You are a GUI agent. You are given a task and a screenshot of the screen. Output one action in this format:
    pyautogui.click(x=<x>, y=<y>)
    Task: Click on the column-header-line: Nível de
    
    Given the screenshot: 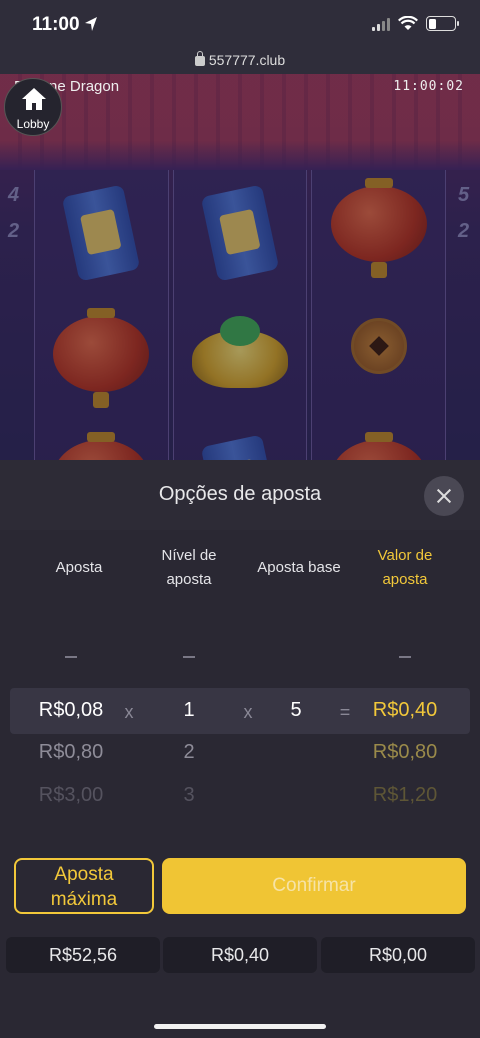 What is the action you would take?
    pyautogui.click(x=189, y=555)
    